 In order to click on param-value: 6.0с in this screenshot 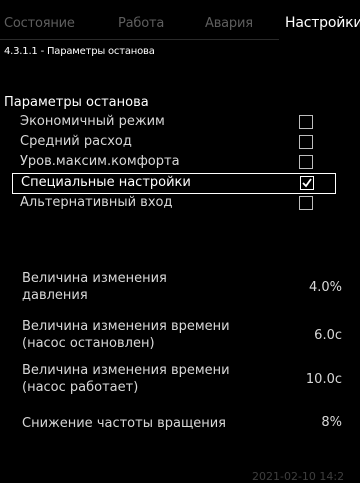, I will do `click(328, 335)`.